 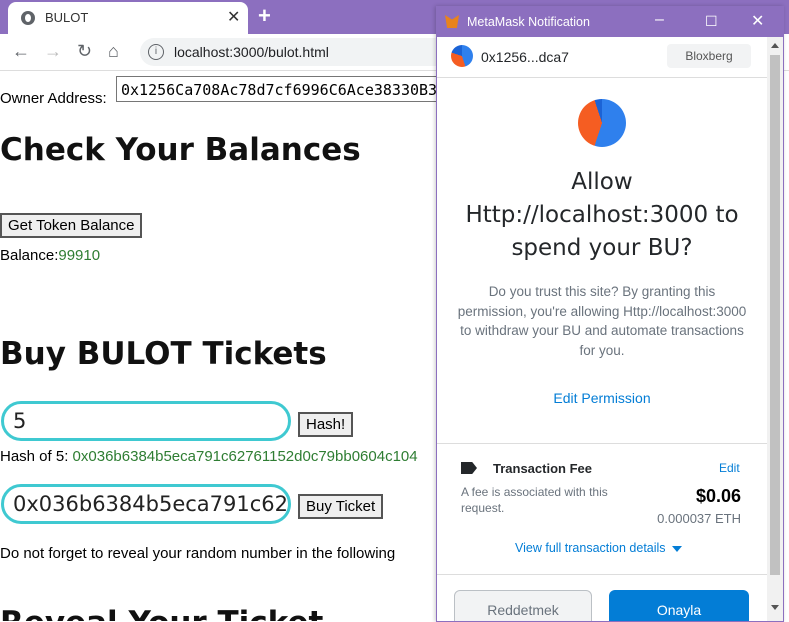 What do you see at coordinates (523, 605) in the screenshot?
I see `reject-button: Reddetmek` at bounding box center [523, 605].